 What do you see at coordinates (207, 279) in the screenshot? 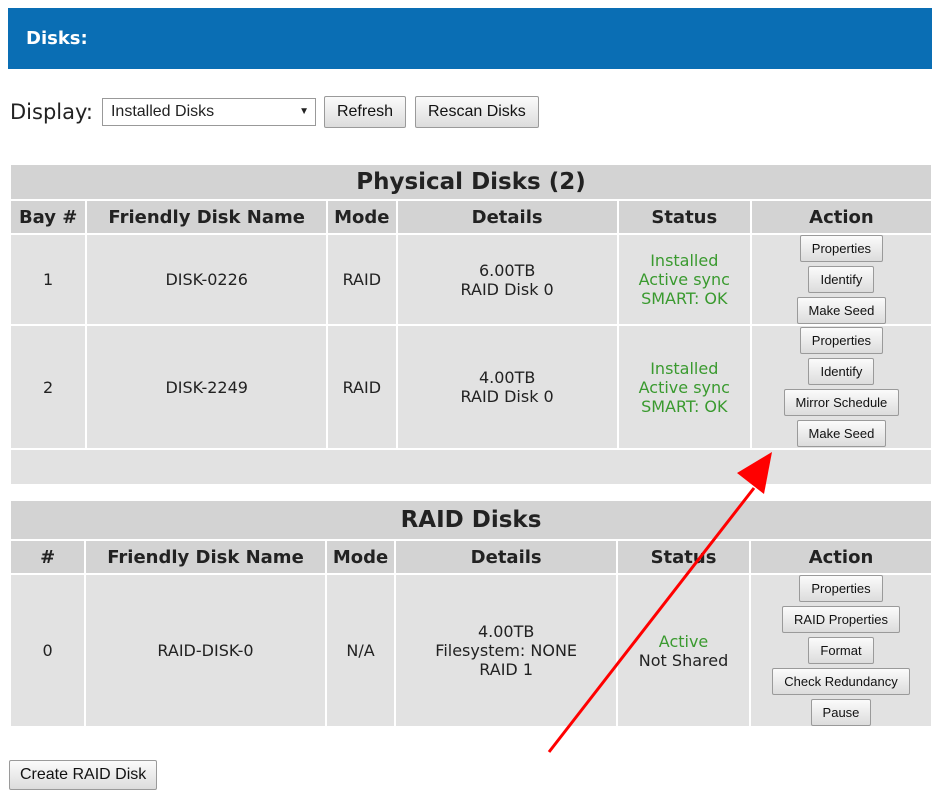
I see `disk-name: DISK-0226` at bounding box center [207, 279].